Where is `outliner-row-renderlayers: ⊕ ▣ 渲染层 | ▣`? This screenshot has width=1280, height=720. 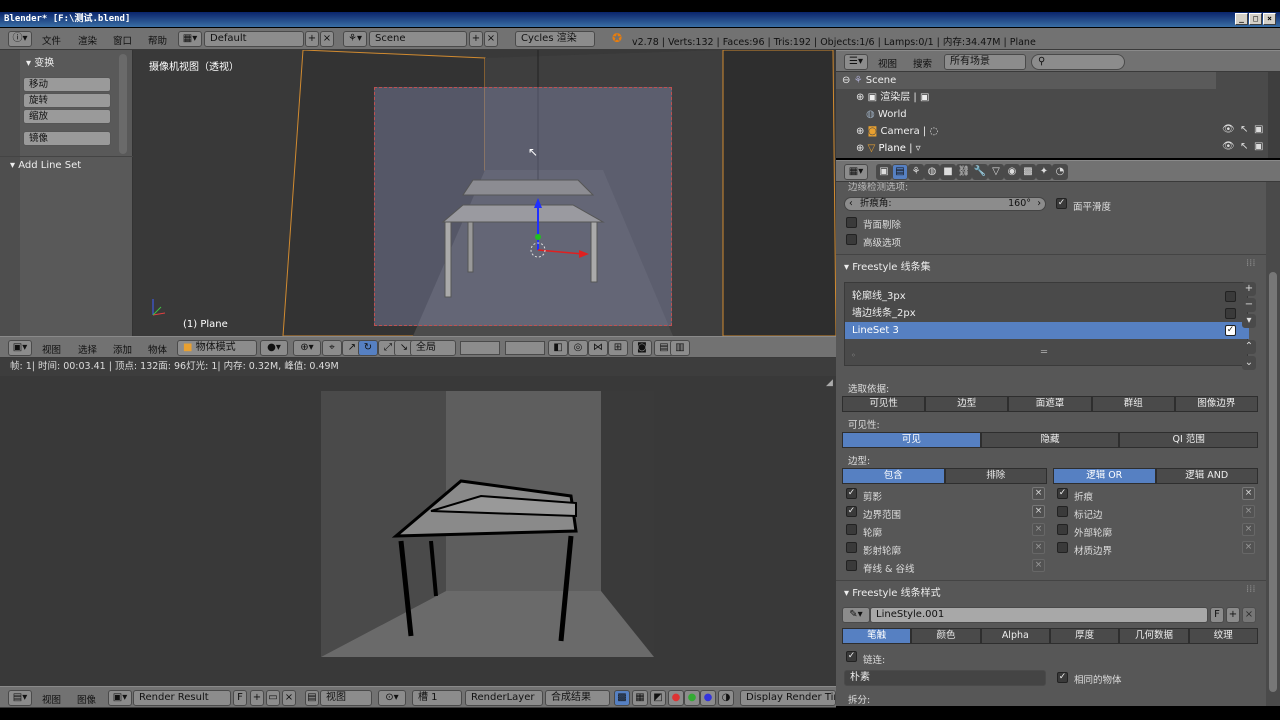 outliner-row-renderlayers: ⊕ ▣ 渲染层 | ▣ is located at coordinates (1046, 97).